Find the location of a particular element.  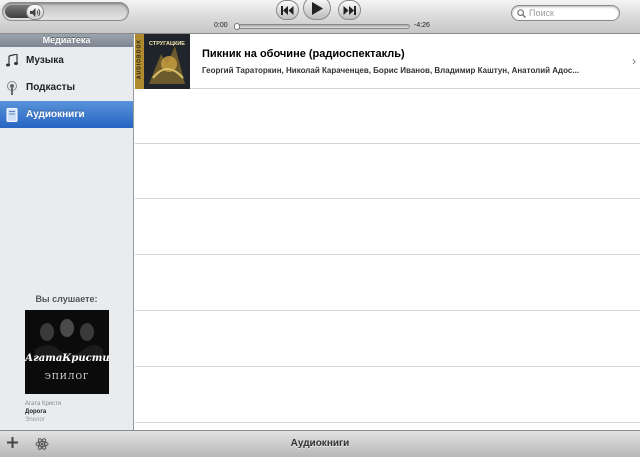

volume-knob is located at coordinates (35, 12).